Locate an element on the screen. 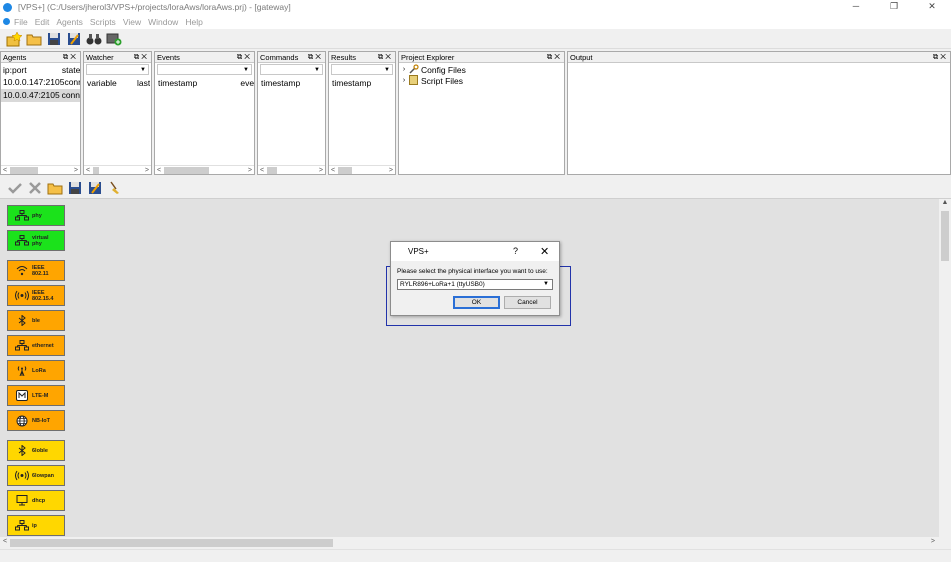 Image resolution: width=951 pixels, height=562 pixels. agents-hscroll: < > is located at coordinates (40, 169).